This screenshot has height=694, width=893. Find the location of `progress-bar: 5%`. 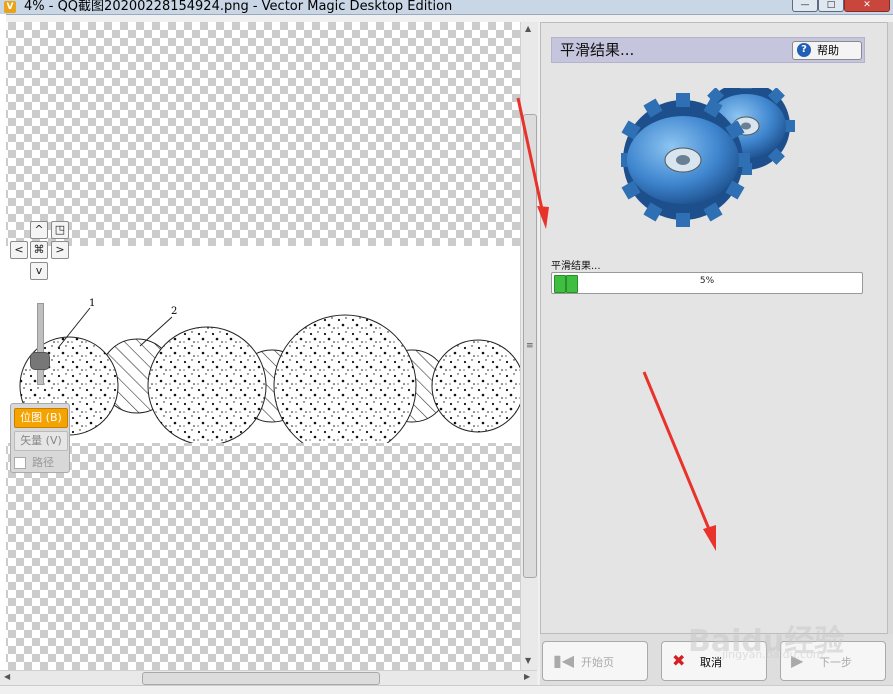

progress-bar: 5% is located at coordinates (707, 283).